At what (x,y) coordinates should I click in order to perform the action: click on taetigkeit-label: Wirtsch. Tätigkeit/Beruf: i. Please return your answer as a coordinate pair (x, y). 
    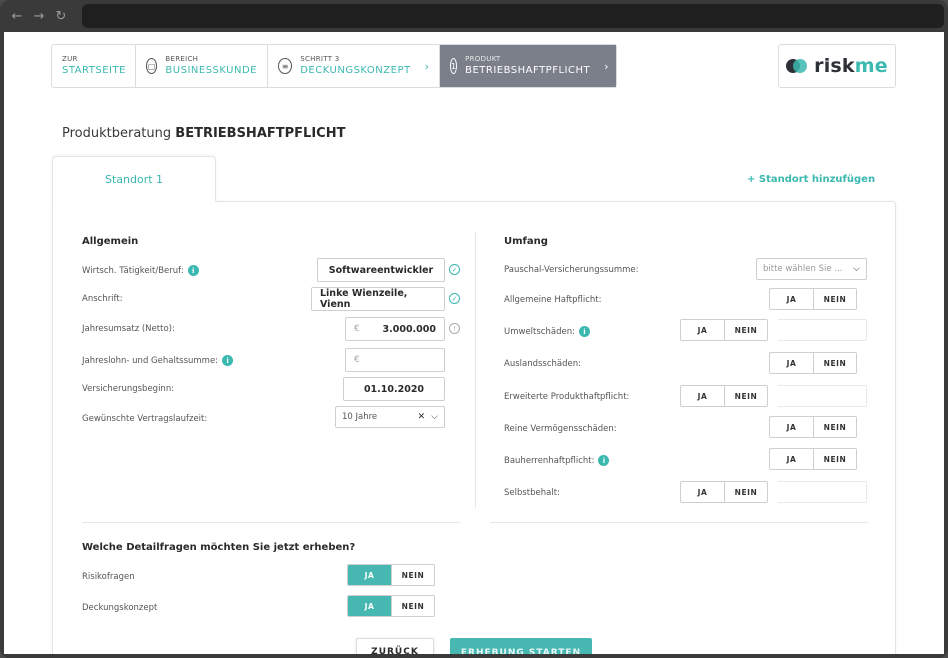
    Looking at the image, I should click on (140, 270).